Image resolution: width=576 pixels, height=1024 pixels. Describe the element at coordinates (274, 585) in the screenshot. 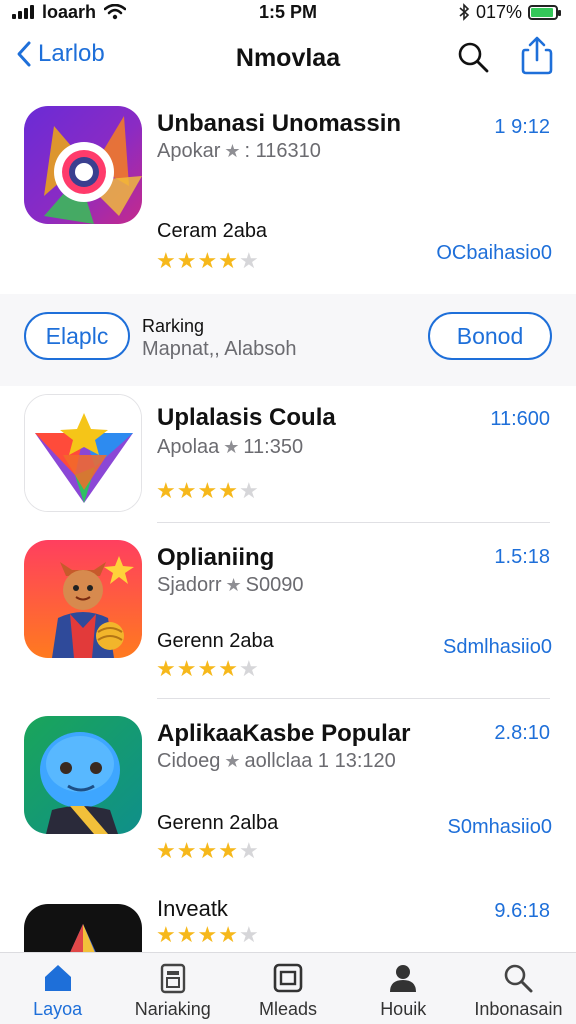

I see `app-meta: S0090` at that location.